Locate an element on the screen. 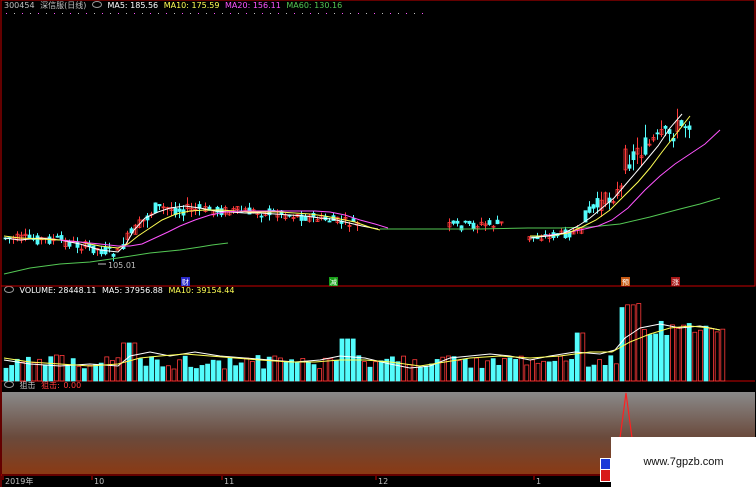  corner-badge-red is located at coordinates (605, 475).